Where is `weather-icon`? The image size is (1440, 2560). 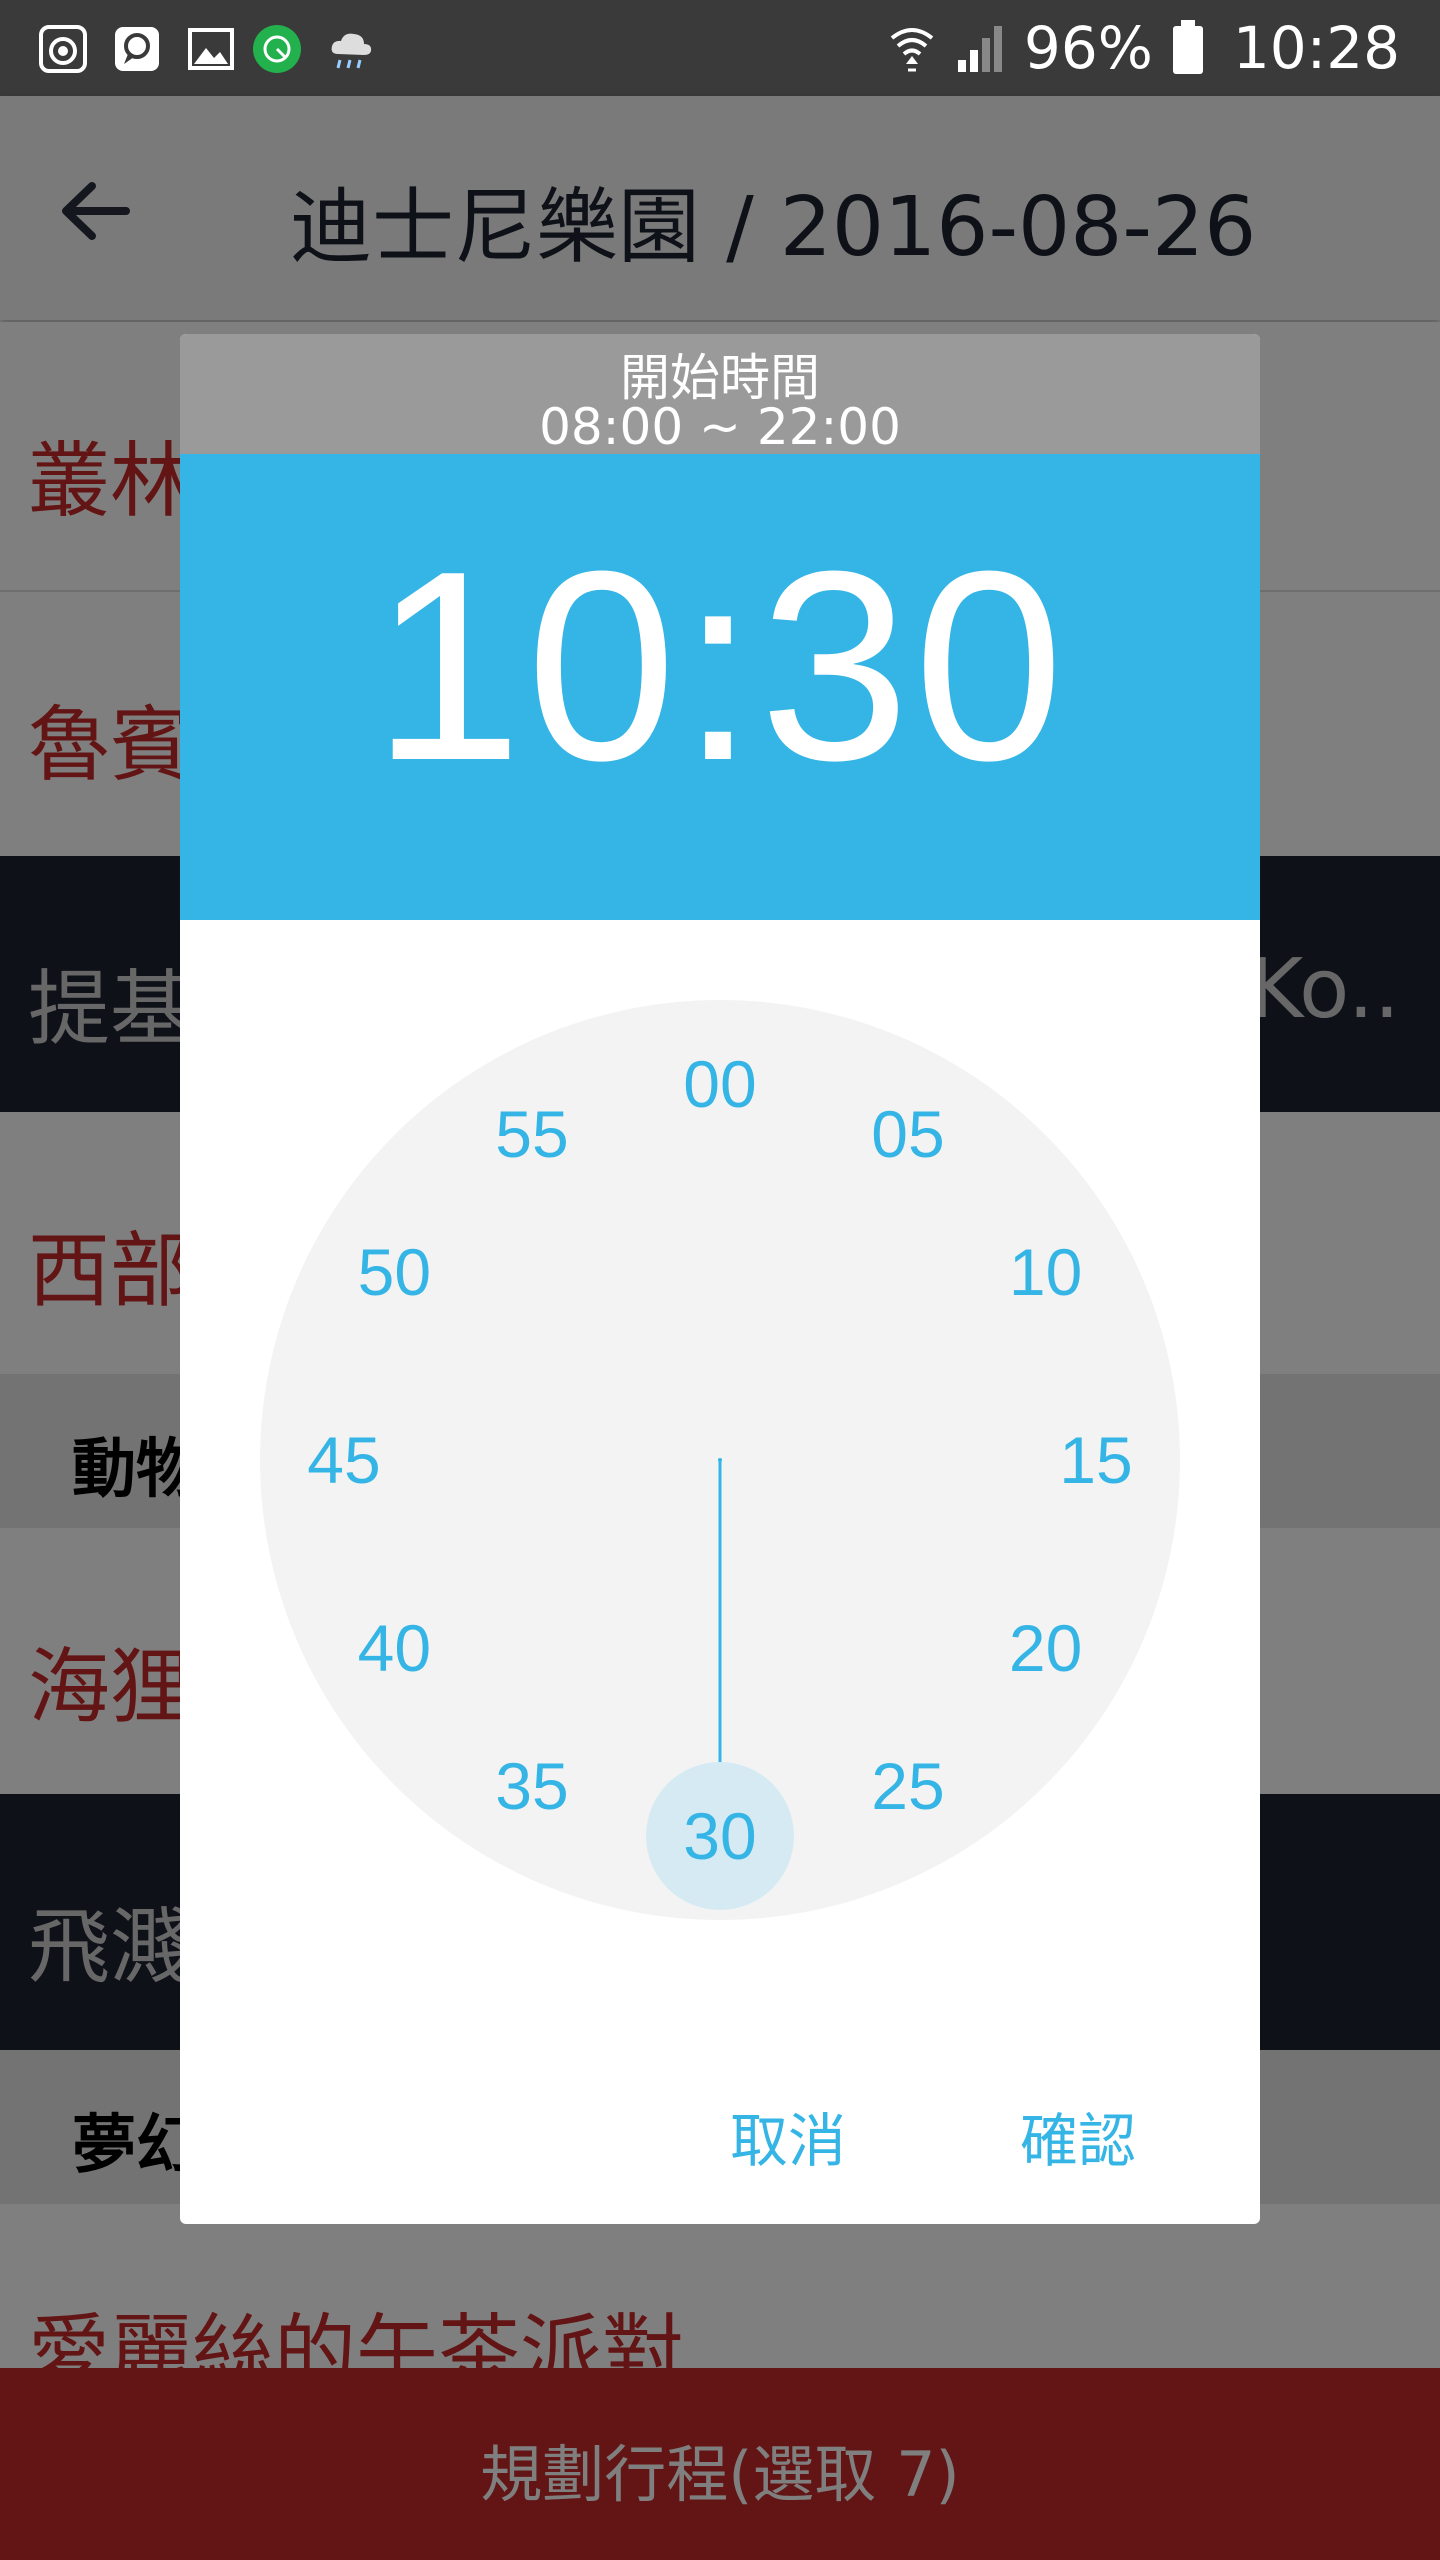
weather-icon is located at coordinates (351, 51).